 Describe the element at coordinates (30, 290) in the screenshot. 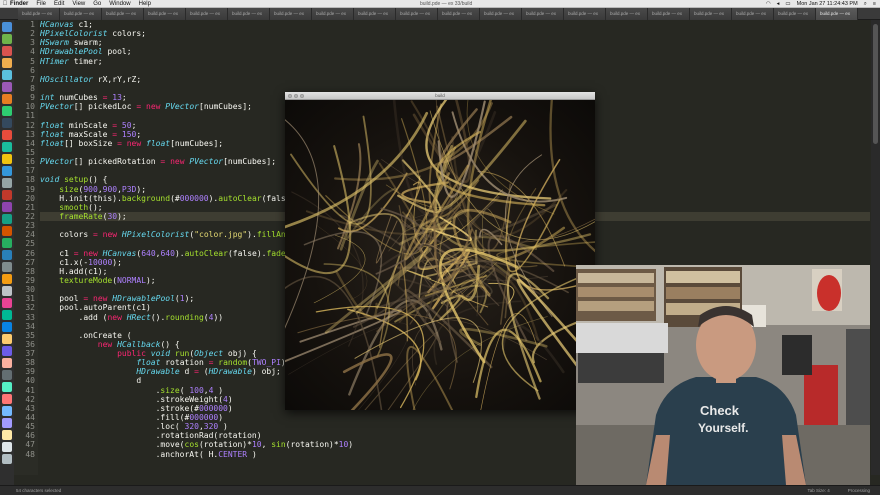

I see `line-number: 30` at that location.